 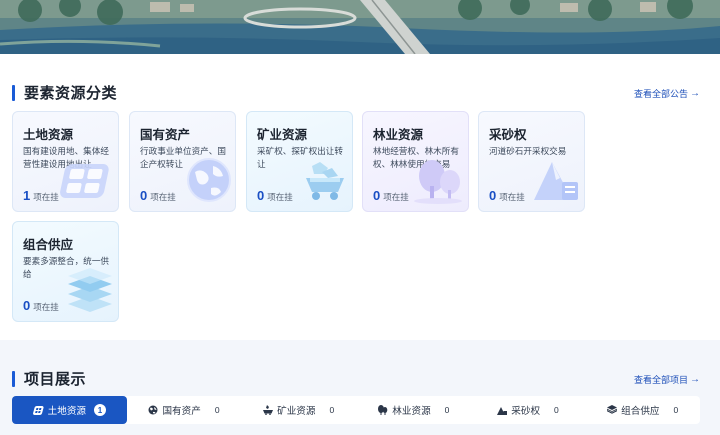 I want to click on card-state-assets: 国有资产 行政事业单位资产、国企产权转让 0 项在挂, so click(x=182, y=161).